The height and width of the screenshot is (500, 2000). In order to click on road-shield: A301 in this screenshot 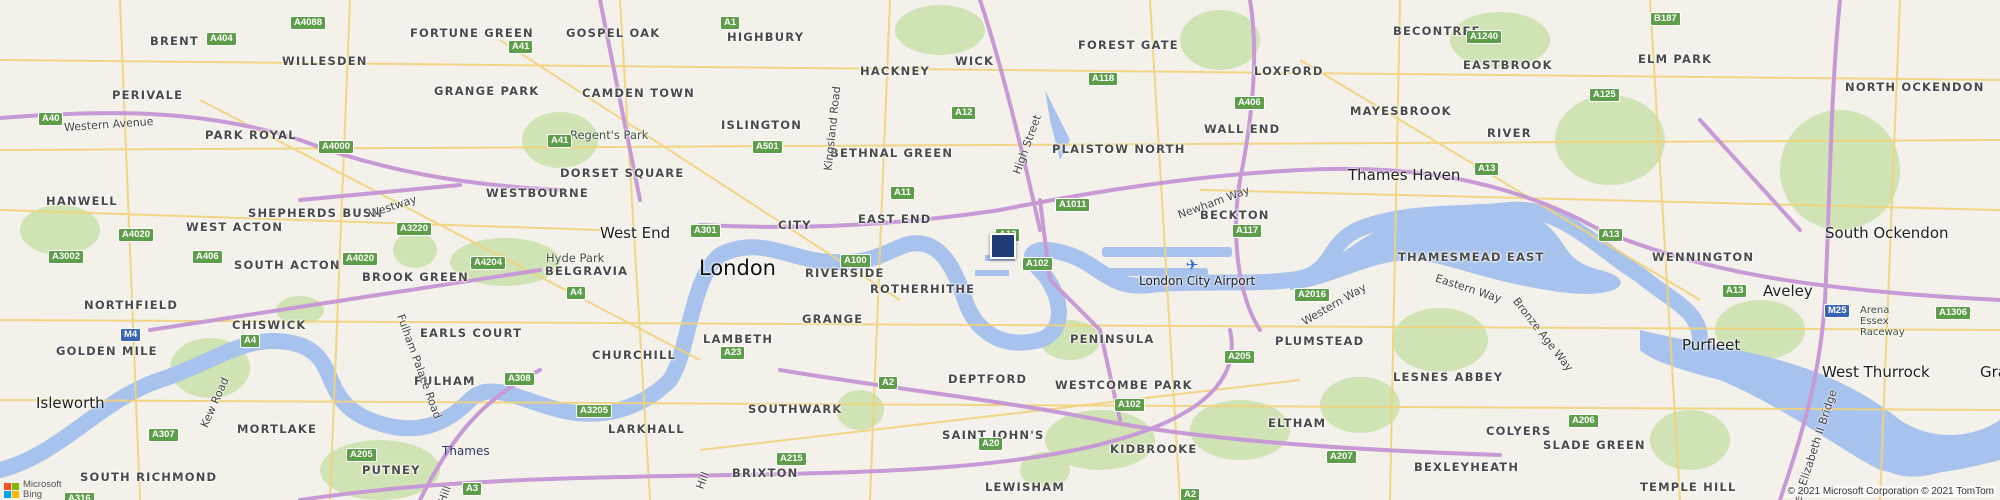, I will do `click(705, 231)`.